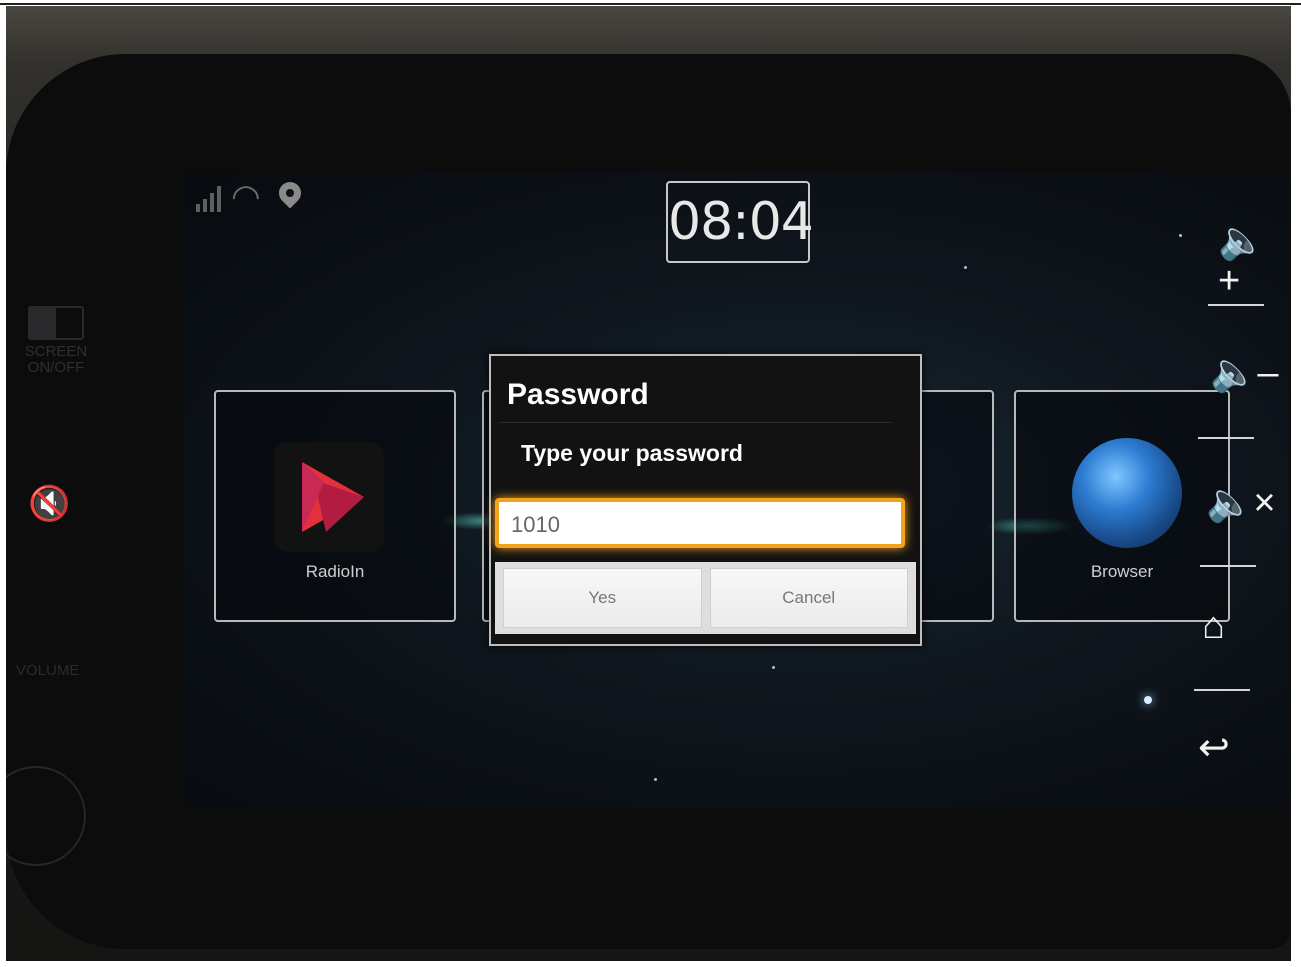 The image size is (1301, 967). I want to click on back-icon: ↩, so click(1214, 748).